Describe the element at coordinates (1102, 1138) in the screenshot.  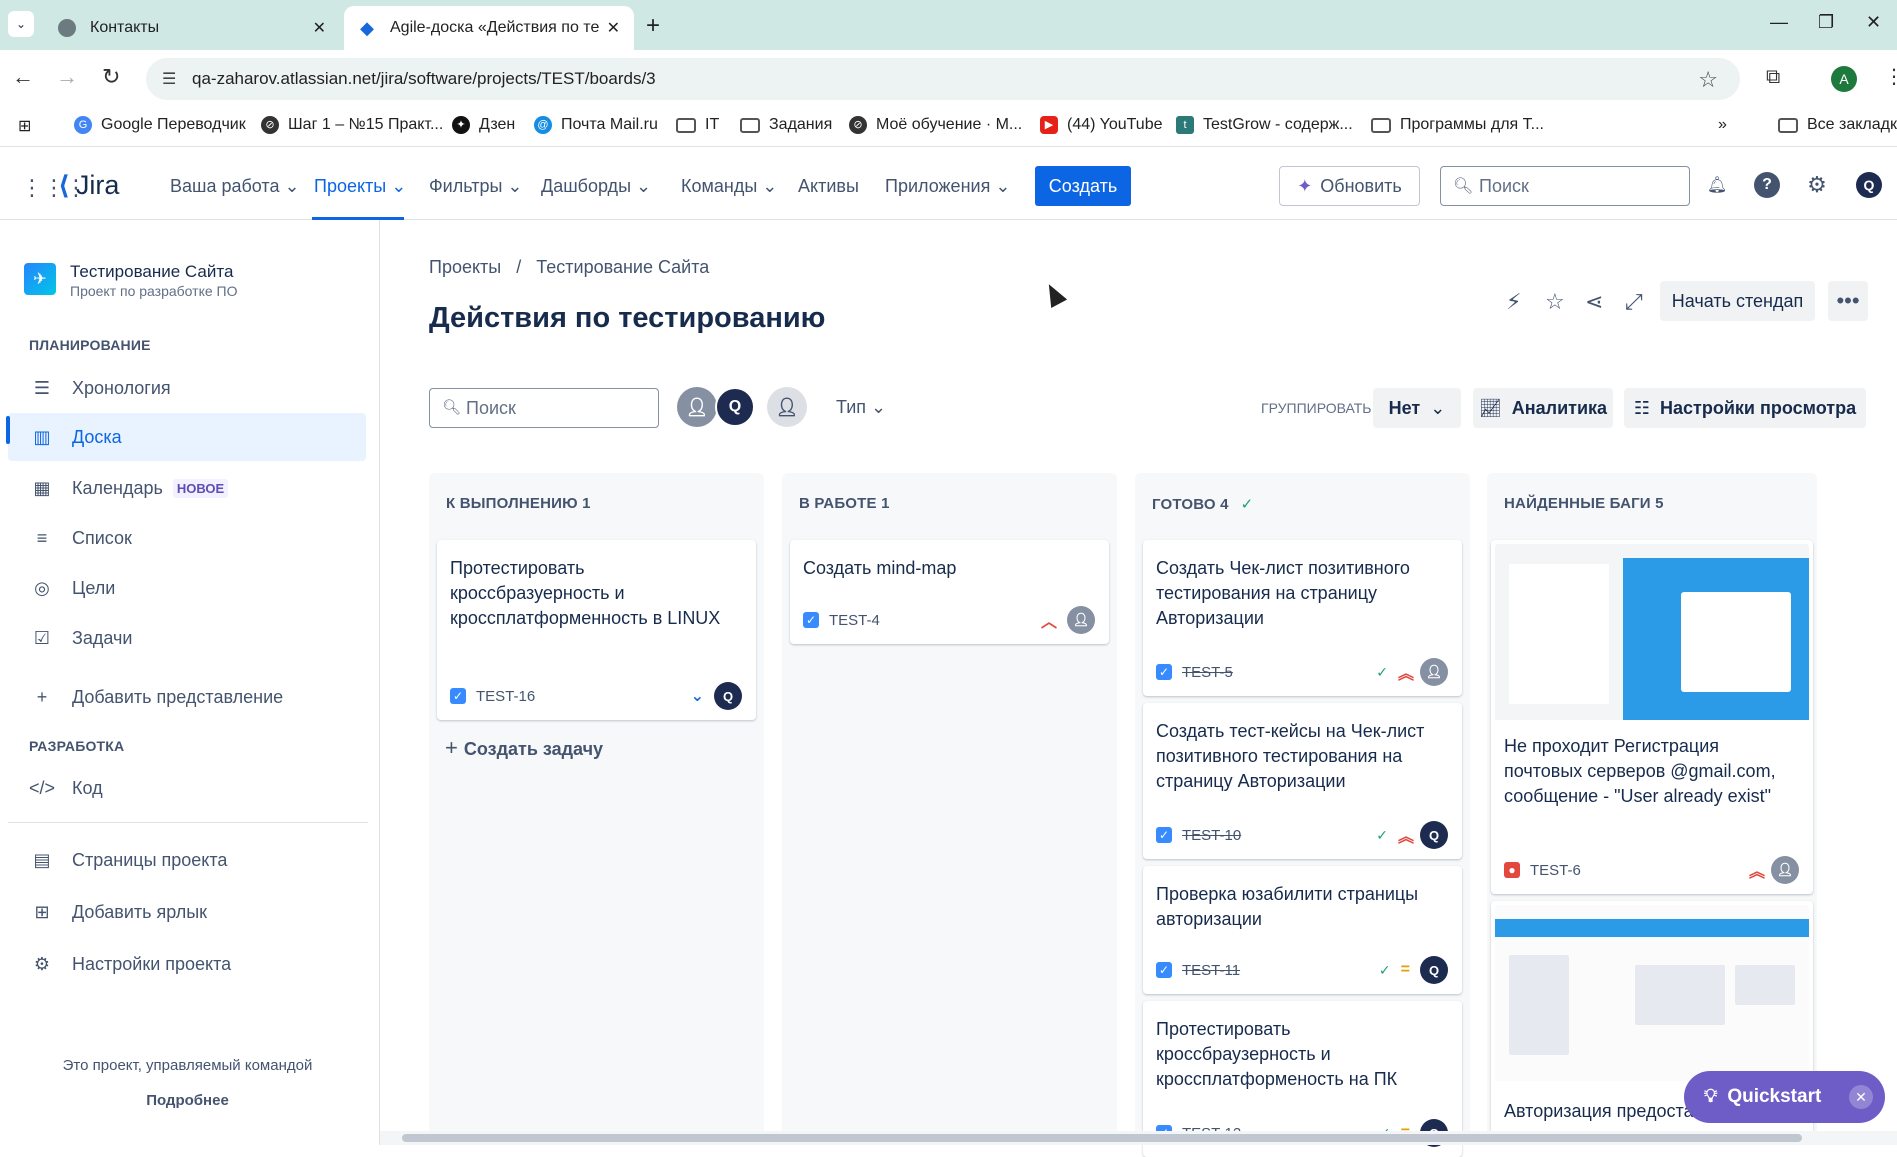
I see `scrollbar-thumb` at that location.